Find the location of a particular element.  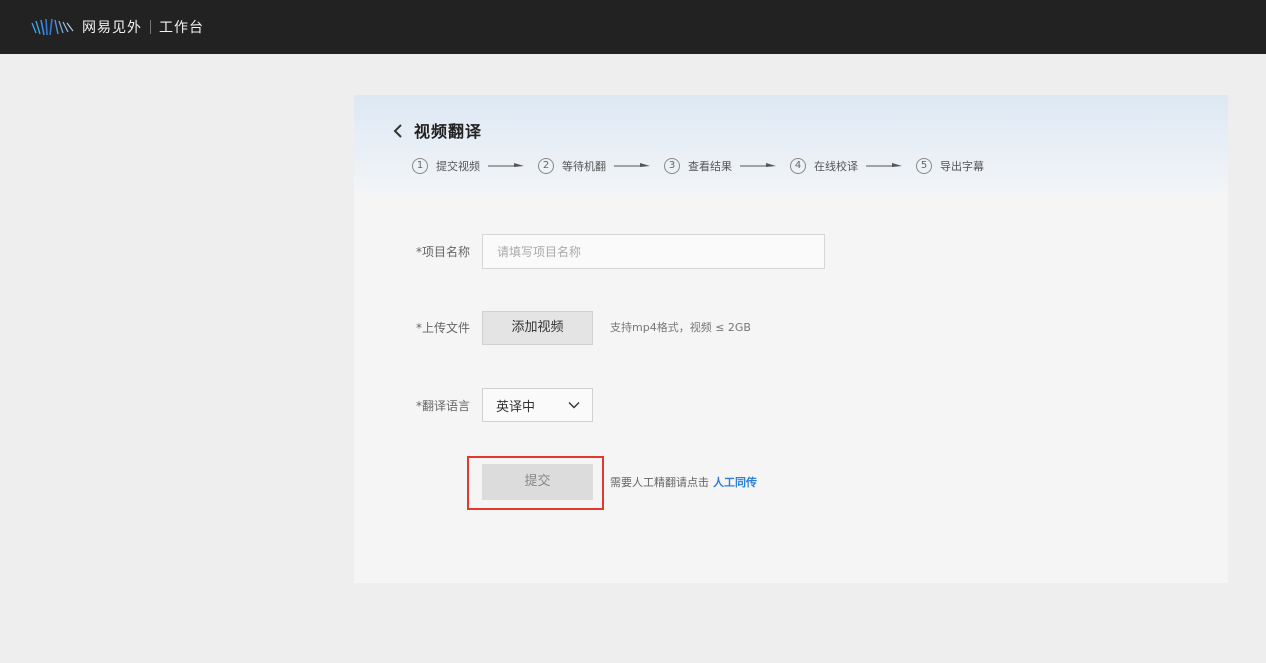

step-number: 5 is located at coordinates (924, 166).